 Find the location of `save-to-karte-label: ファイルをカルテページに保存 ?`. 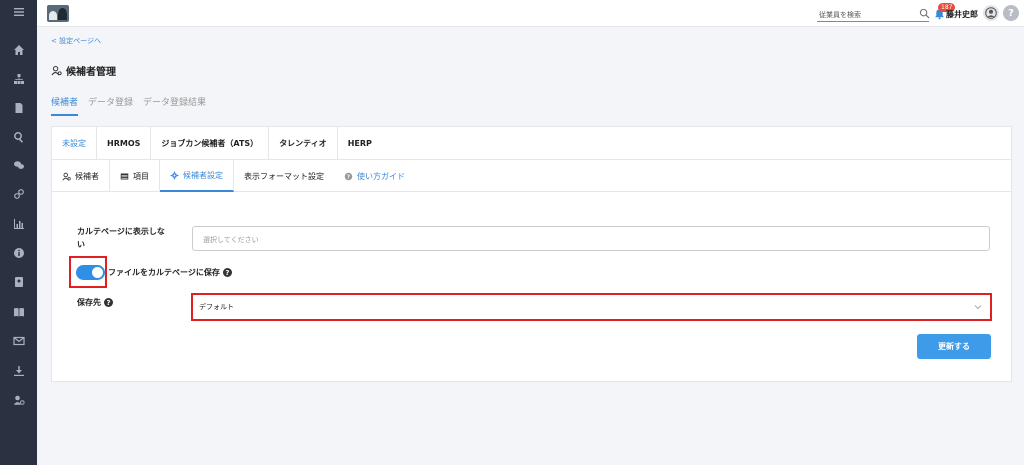

save-to-karte-label: ファイルをカルテページに保存 ? is located at coordinates (170, 272).